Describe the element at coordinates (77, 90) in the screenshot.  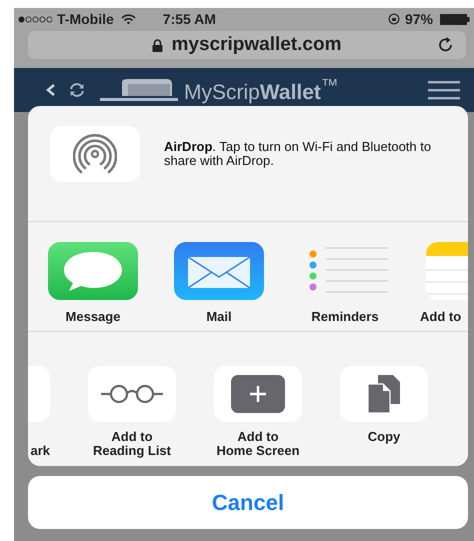
I see `refresh-icon` at that location.